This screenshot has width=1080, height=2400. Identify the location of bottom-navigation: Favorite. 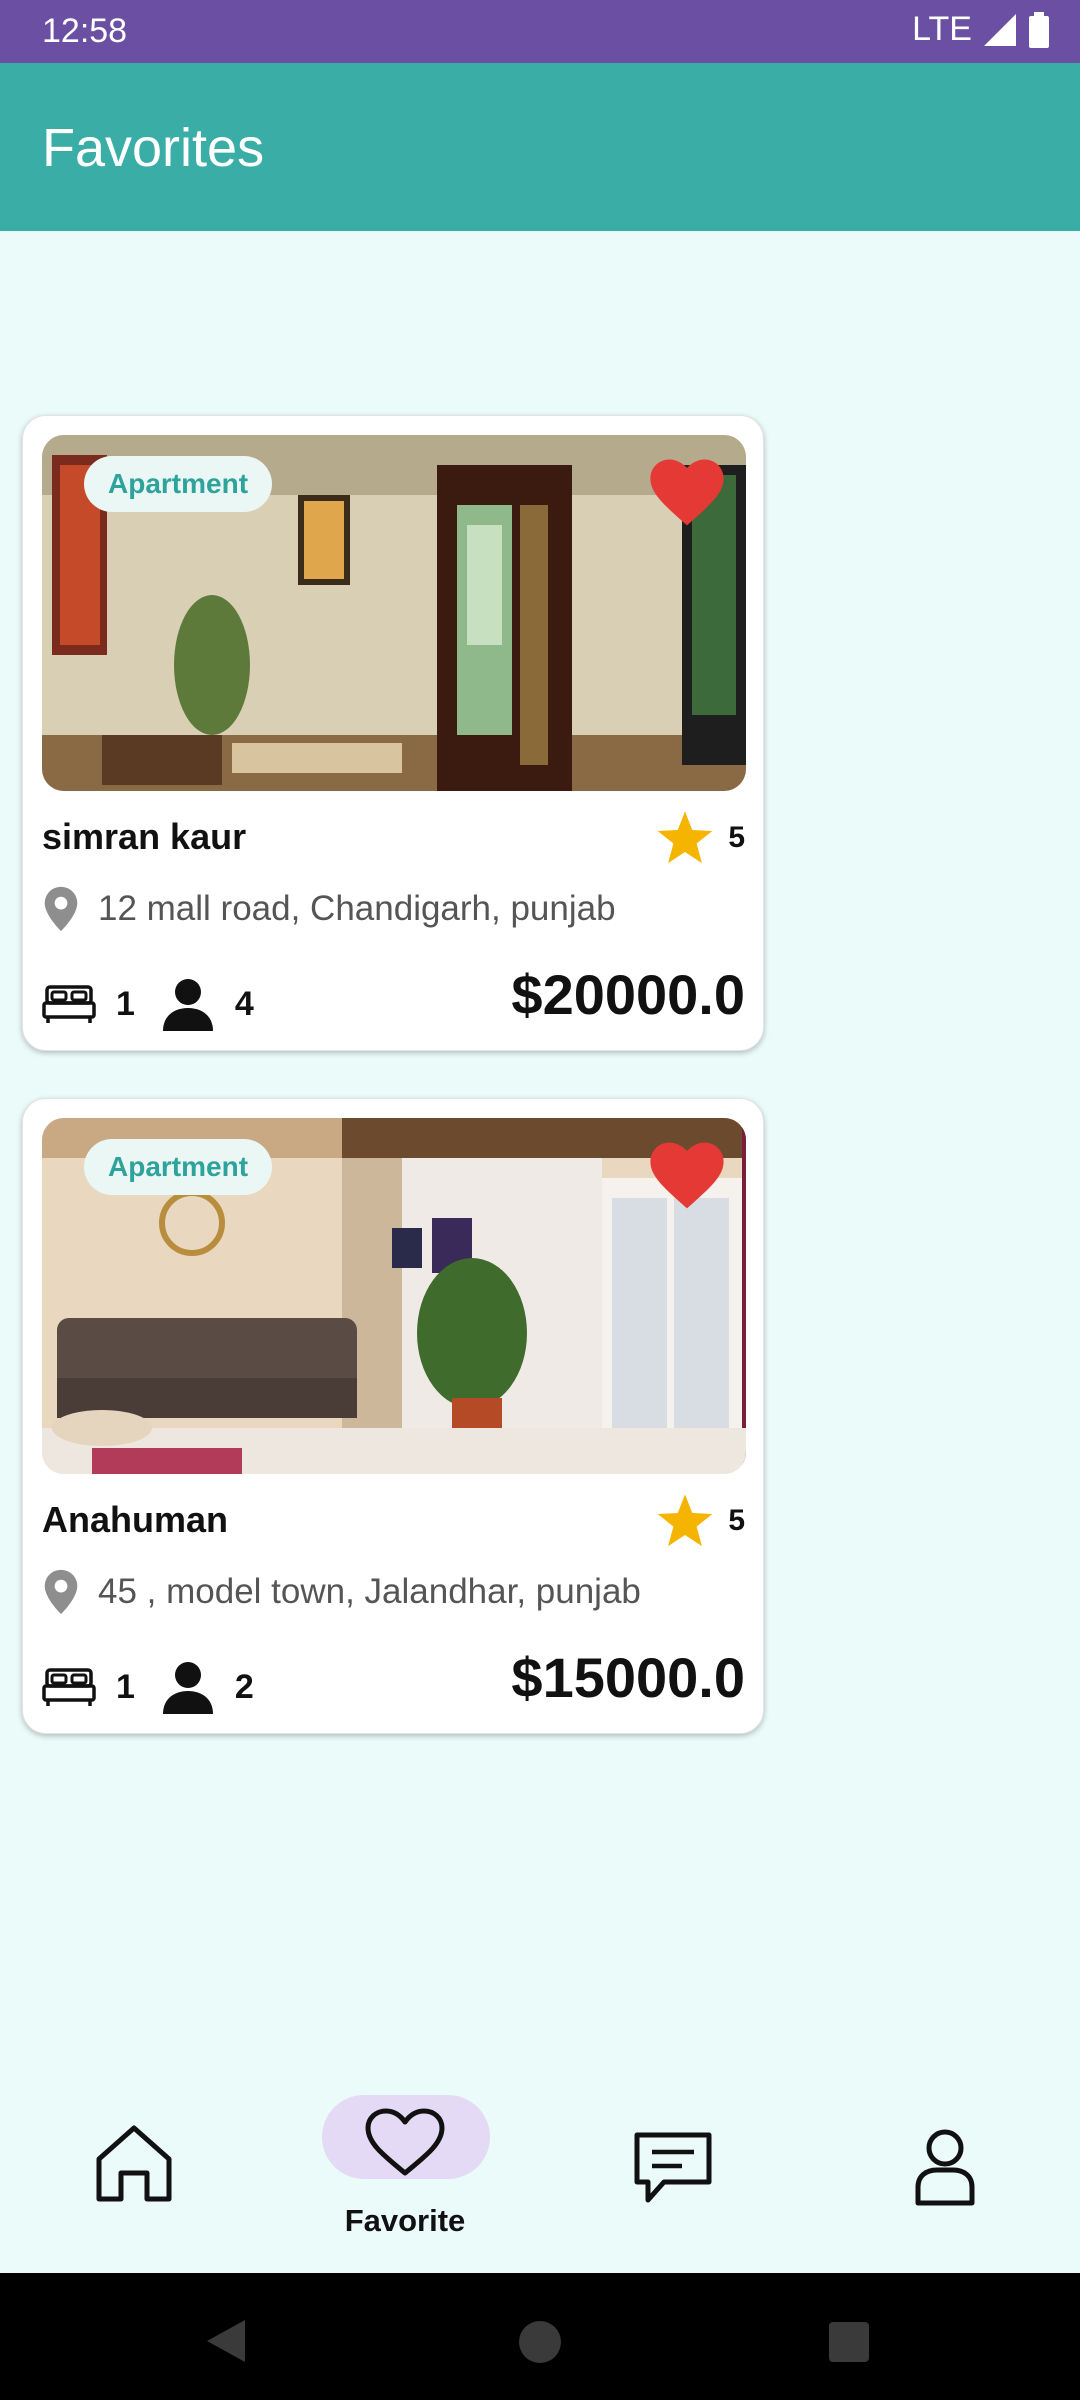
(540, 2159).